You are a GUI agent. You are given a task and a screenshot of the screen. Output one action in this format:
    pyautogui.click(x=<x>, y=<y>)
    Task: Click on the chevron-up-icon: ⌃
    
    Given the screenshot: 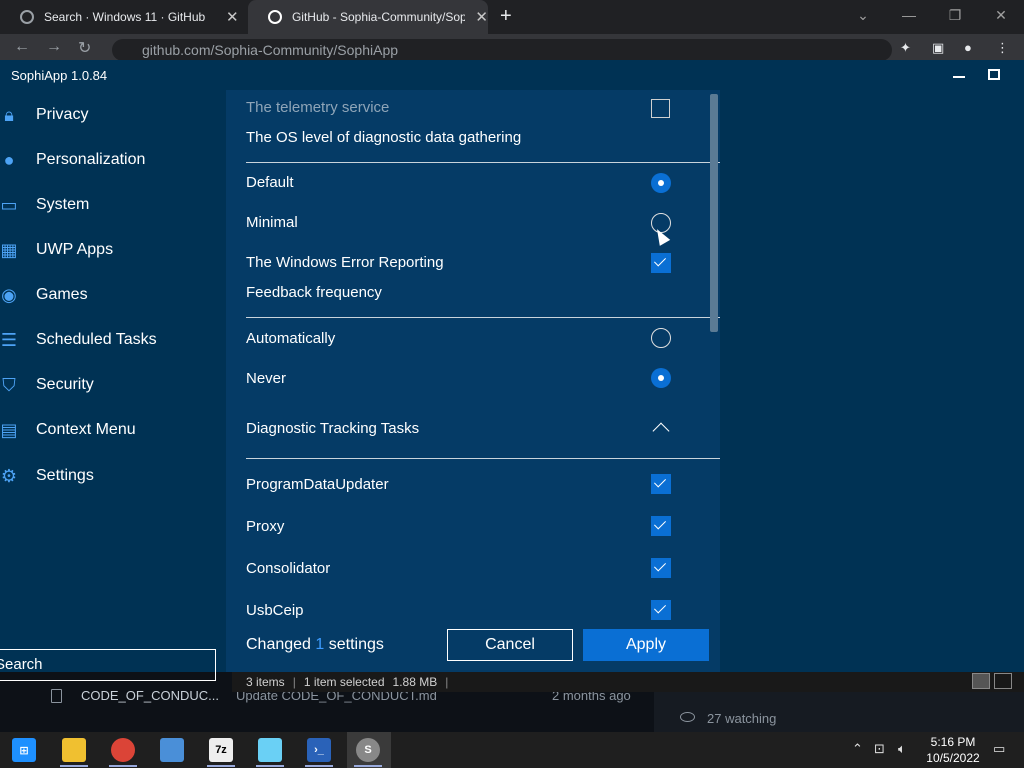 What is the action you would take?
    pyautogui.click(x=857, y=749)
    